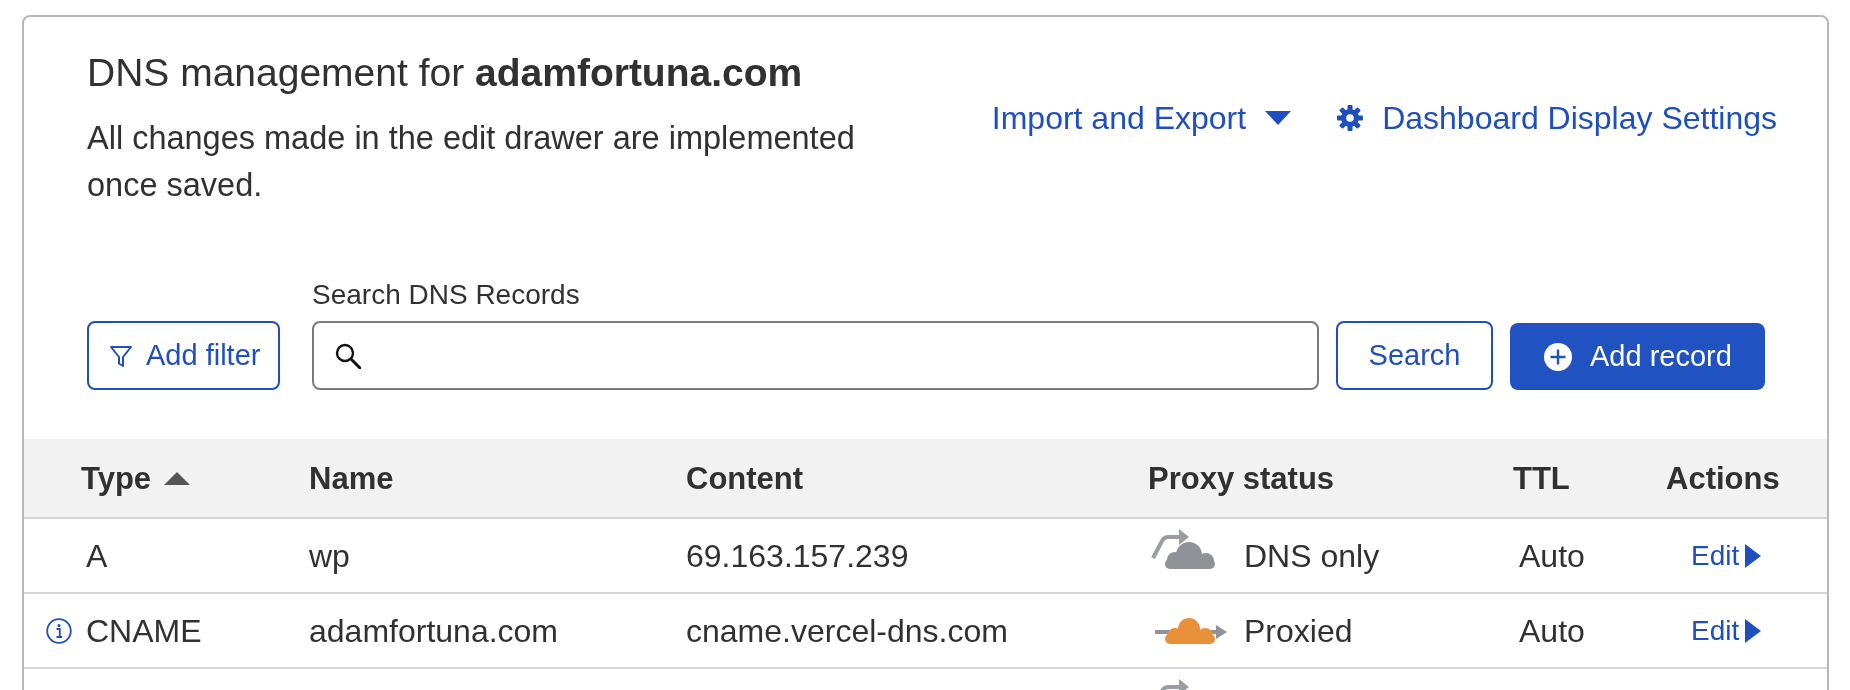  I want to click on table-cell: Proxied, so click(1298, 631).